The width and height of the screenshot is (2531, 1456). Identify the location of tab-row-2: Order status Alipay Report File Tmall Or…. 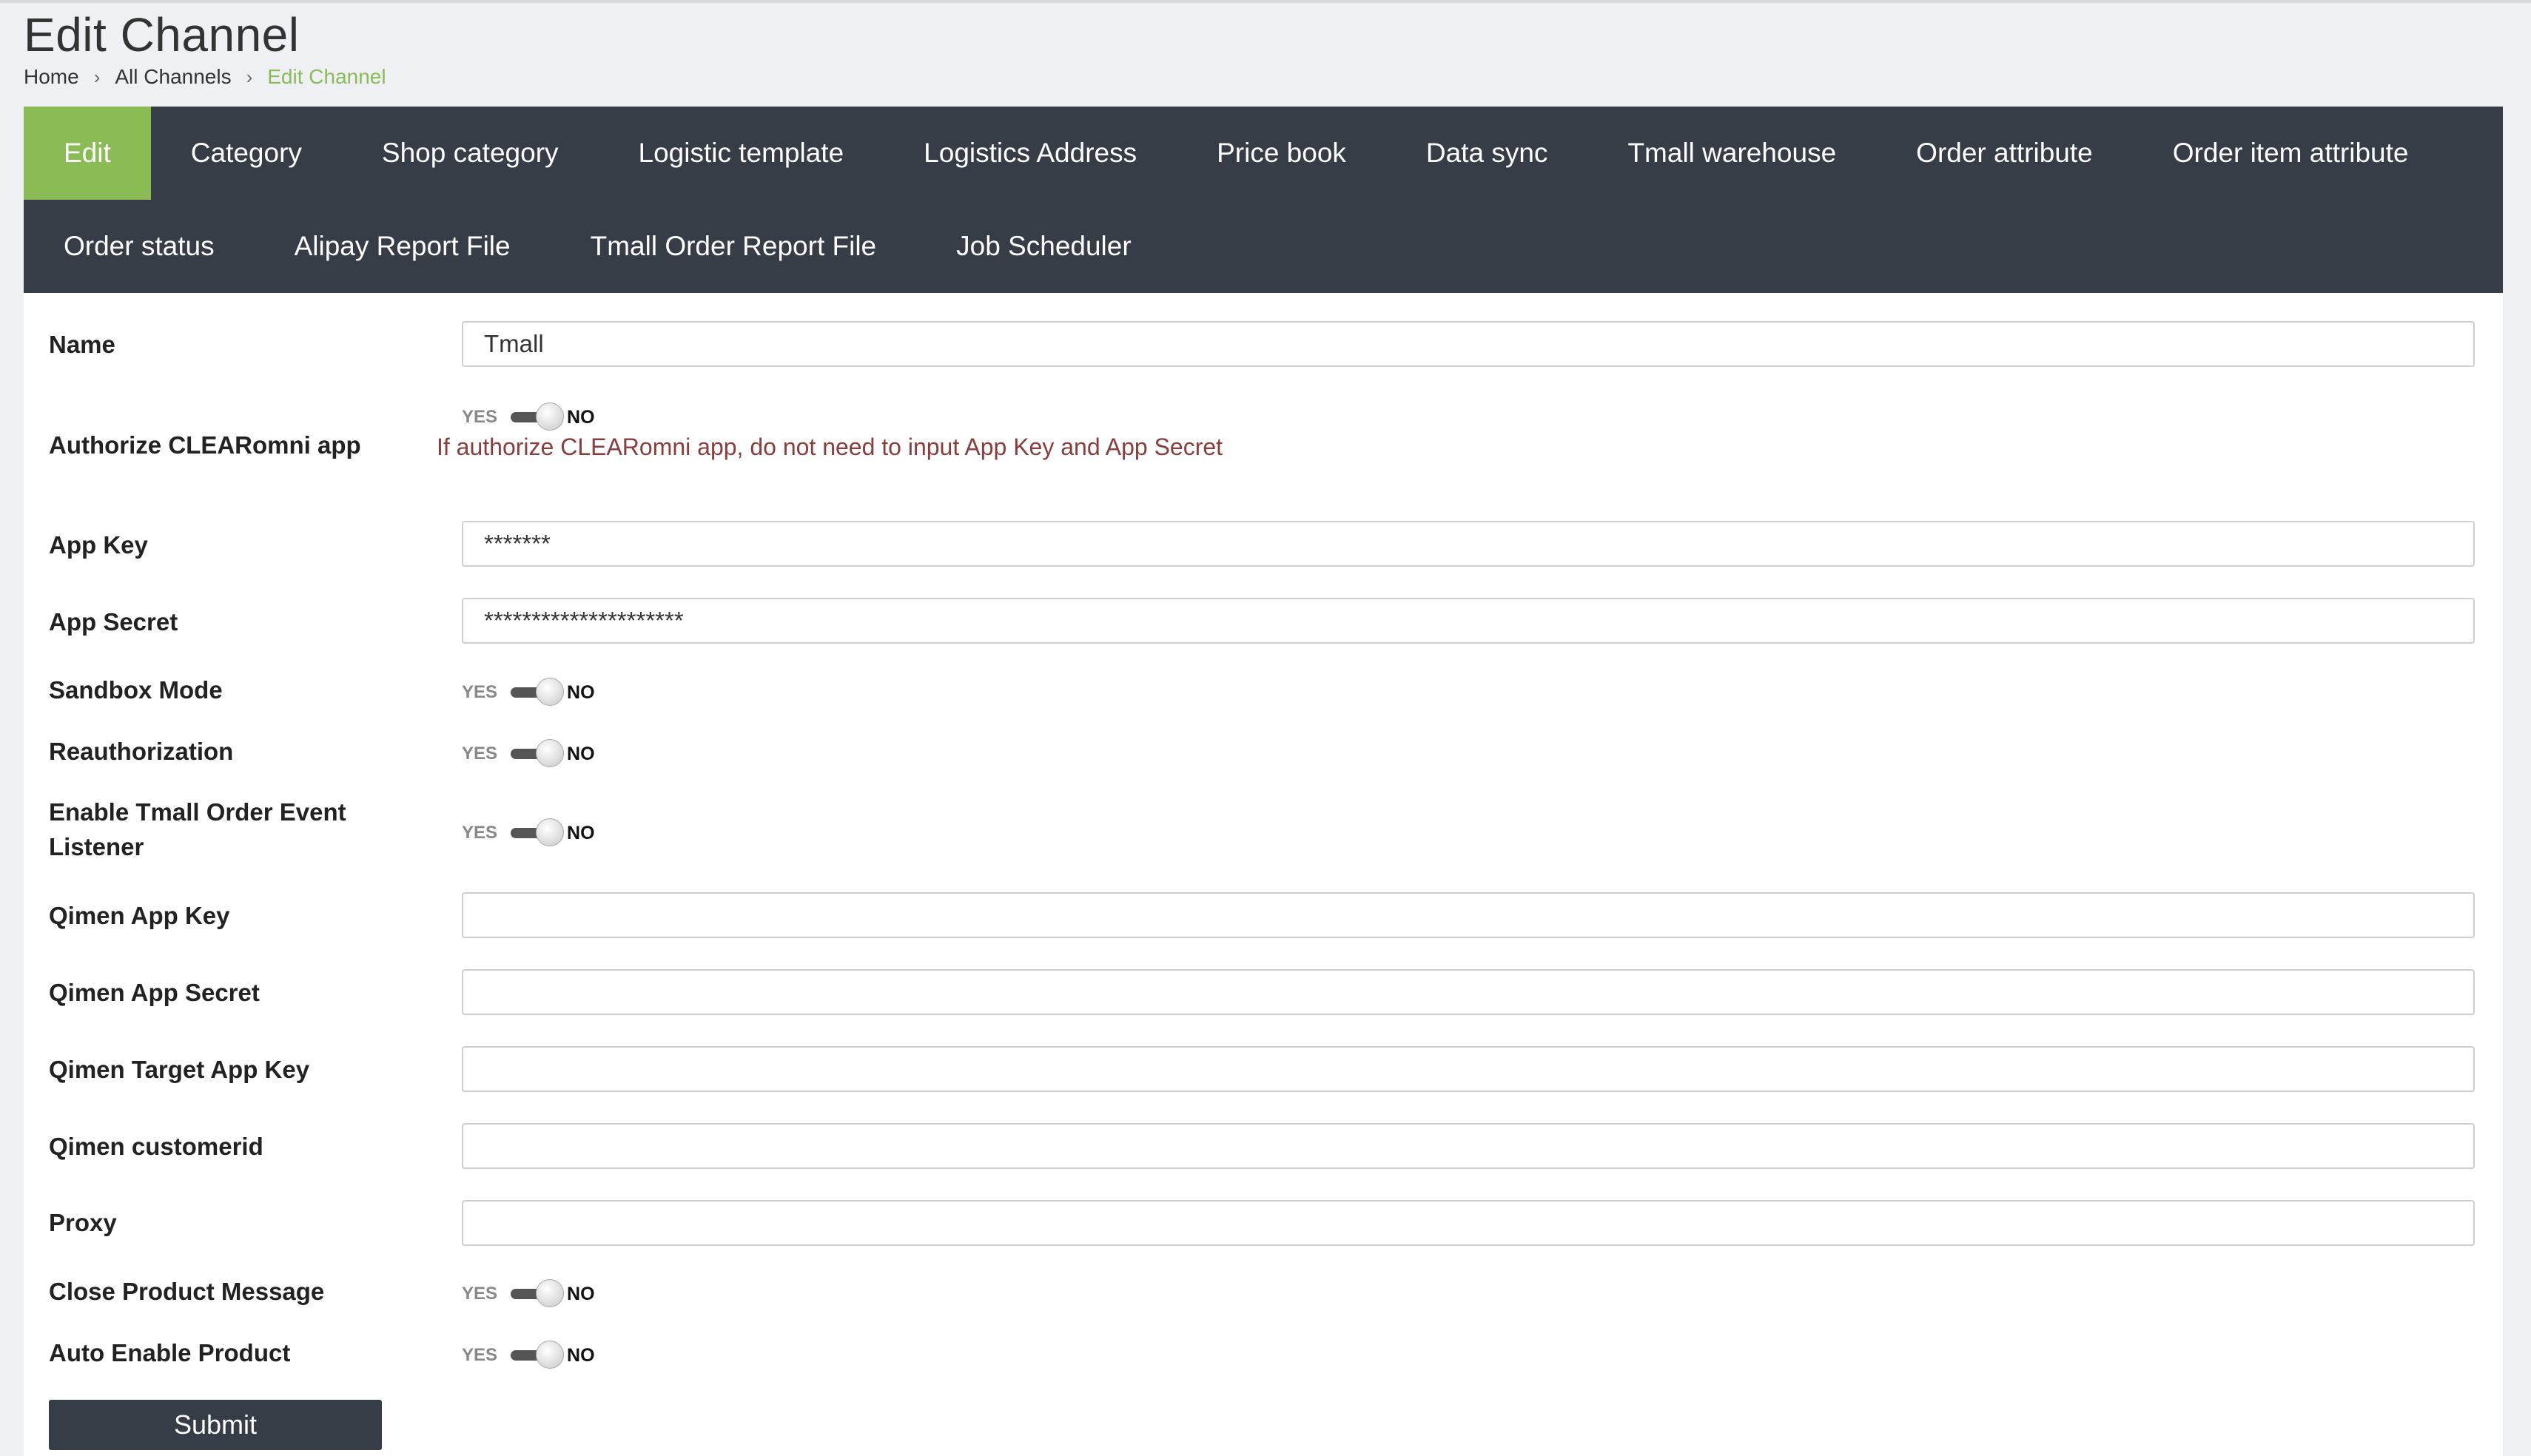
(598, 247).